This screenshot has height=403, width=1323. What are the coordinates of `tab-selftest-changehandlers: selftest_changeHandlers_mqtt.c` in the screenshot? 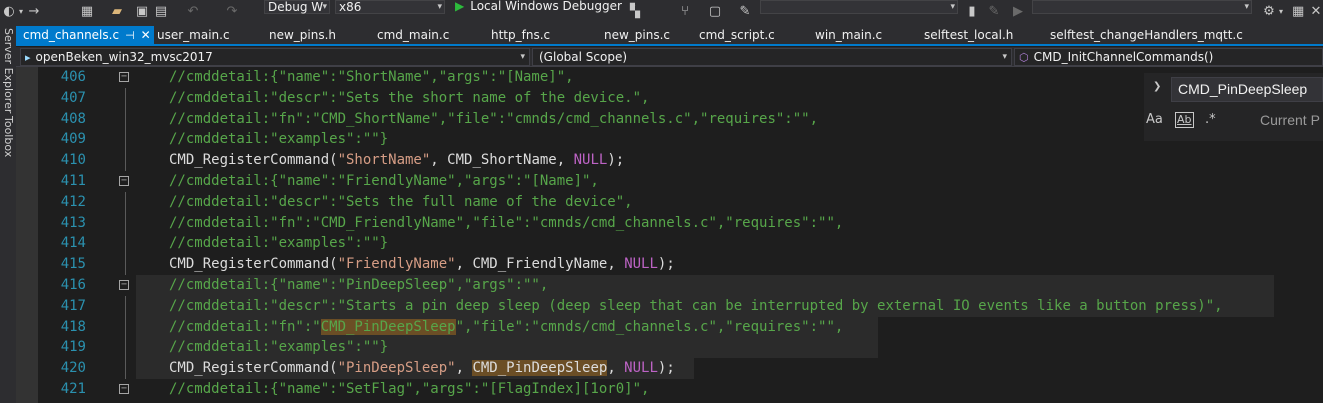 It's located at (1146, 35).